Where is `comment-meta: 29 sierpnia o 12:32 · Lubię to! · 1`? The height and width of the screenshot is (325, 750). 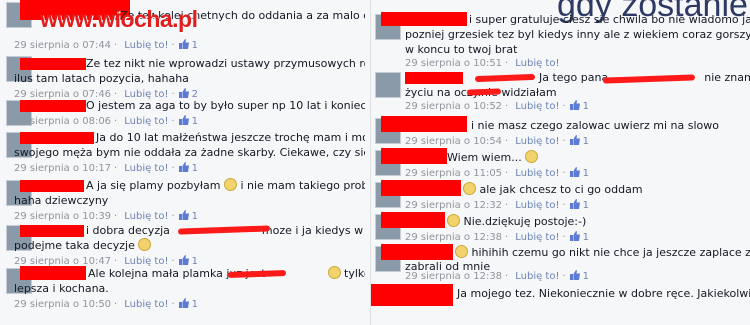
comment-meta: 29 sierpnia o 12:32 · Lubię to! · 1 is located at coordinates (497, 204).